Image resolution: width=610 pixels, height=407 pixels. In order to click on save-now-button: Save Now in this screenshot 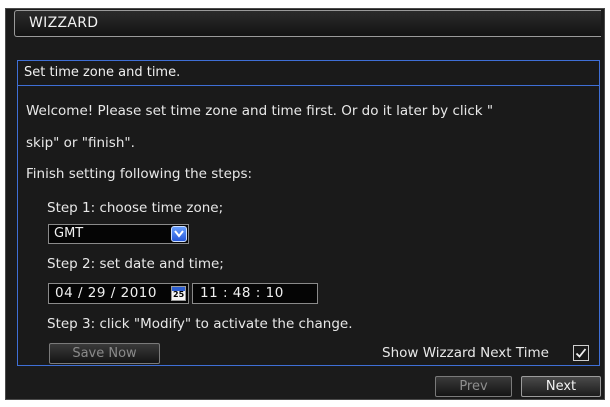, I will do `click(104, 353)`.